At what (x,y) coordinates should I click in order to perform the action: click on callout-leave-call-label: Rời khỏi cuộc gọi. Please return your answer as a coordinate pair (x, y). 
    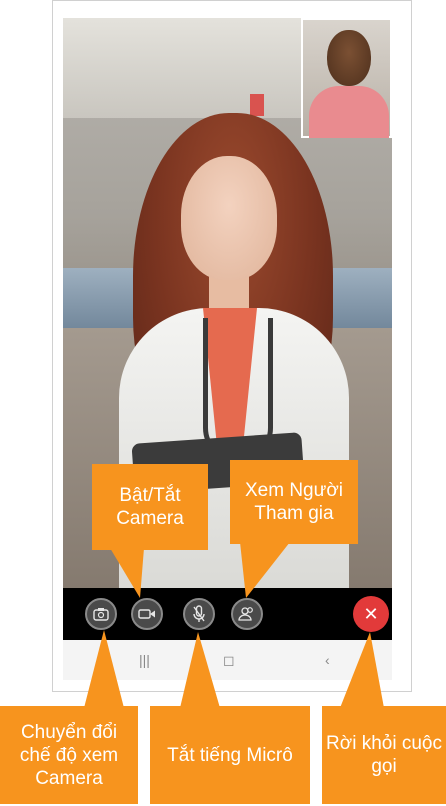
    Looking at the image, I should click on (384, 755).